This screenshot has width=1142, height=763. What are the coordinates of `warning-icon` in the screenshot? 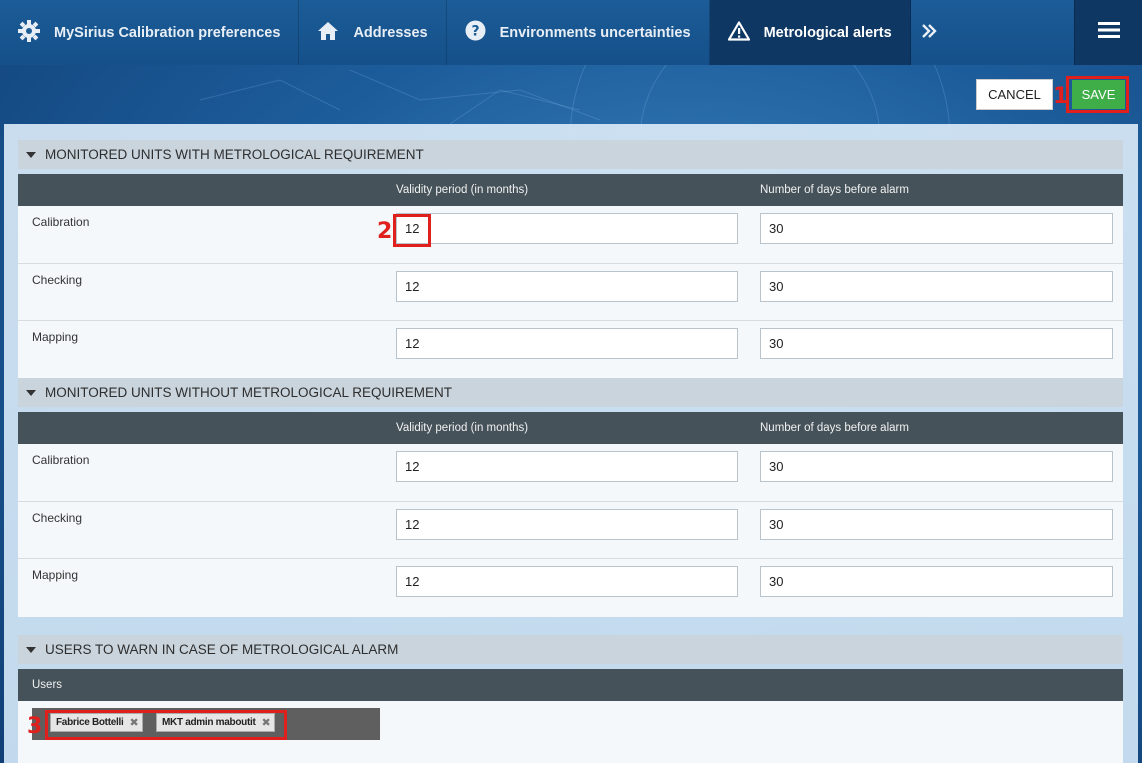 It's located at (738, 32).